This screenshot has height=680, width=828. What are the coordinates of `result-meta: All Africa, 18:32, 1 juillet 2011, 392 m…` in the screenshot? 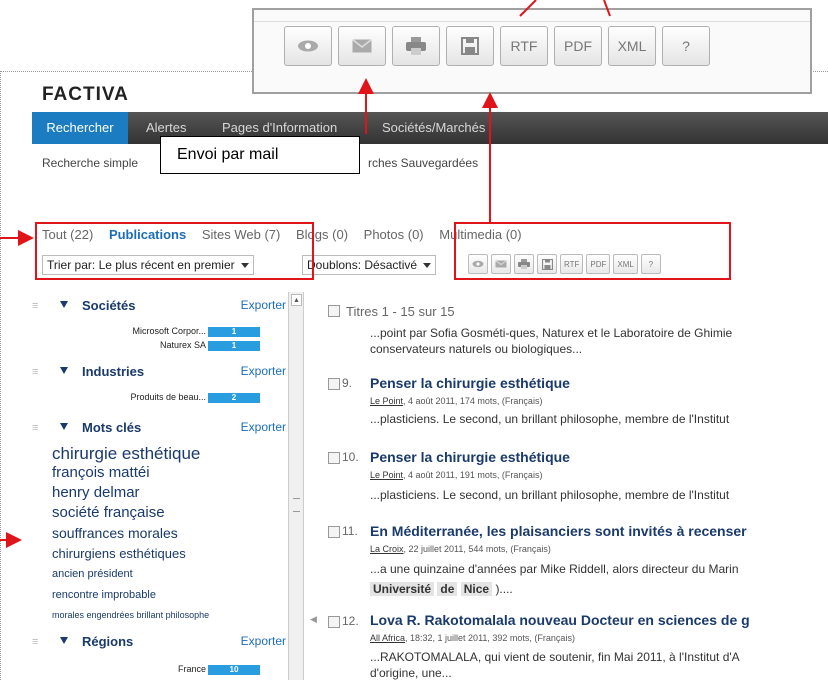 It's located at (472, 638).